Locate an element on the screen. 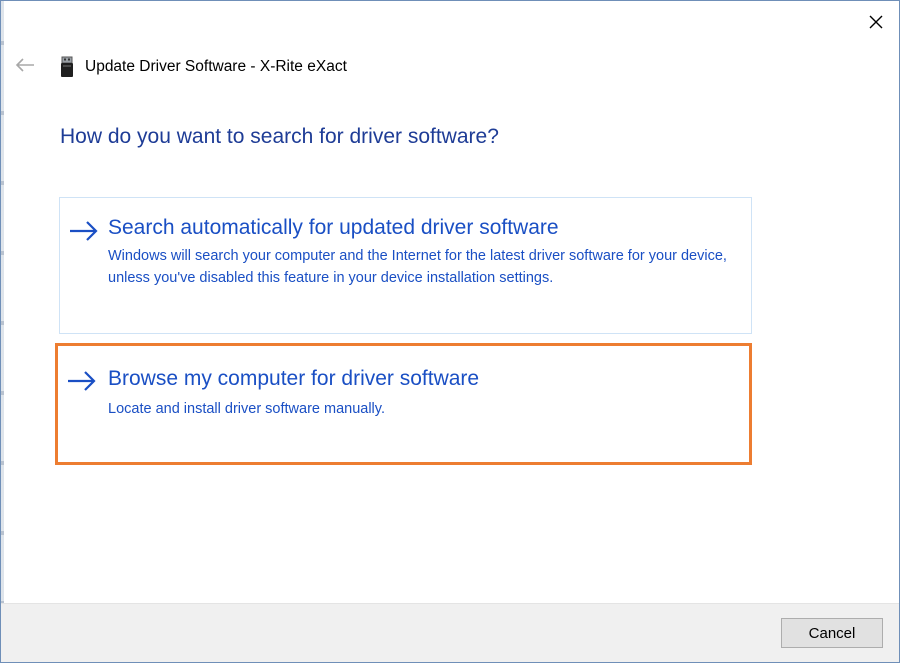  dialog-title-row: Update Driver Software - X-Rite eXact is located at coordinates (203, 67).